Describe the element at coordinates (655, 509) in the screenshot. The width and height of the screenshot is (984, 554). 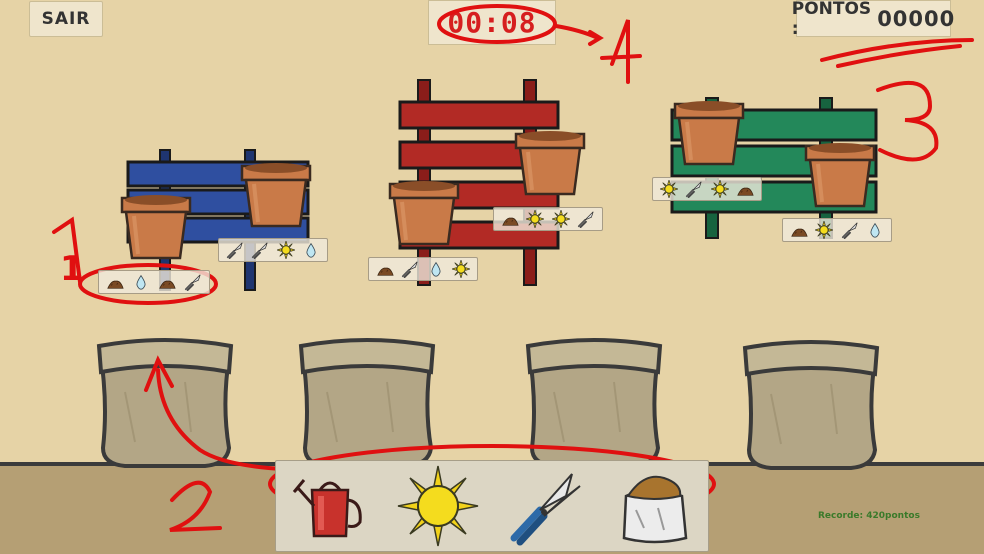
I see `fertilizer-sack-icon` at that location.